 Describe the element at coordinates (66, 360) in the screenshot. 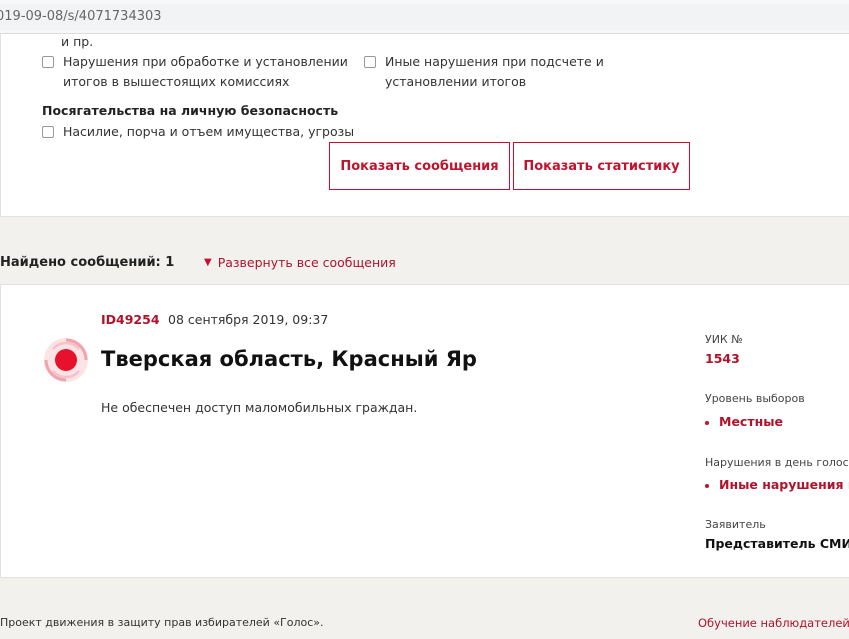

I see `alert-signal-icon` at that location.